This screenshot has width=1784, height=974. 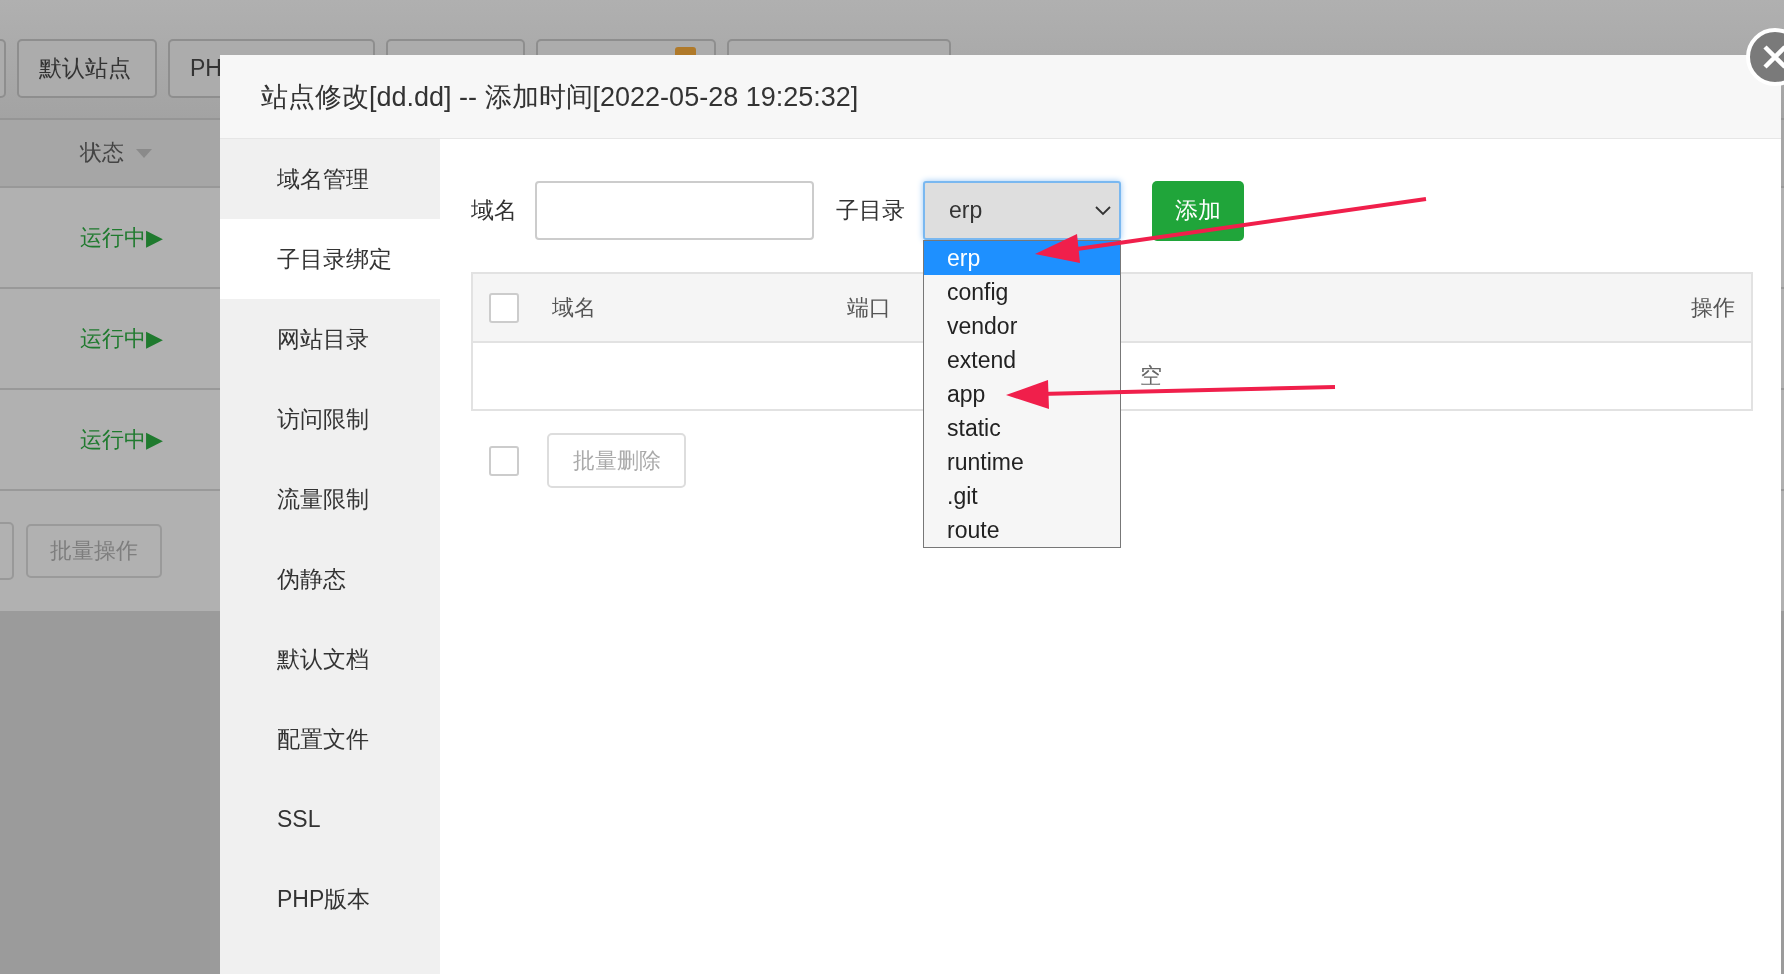 I want to click on dialog-title: 站点修改[dd.dd] -- 添加时间[2022-05-28 19:25:32], so click(x=1000, y=97).